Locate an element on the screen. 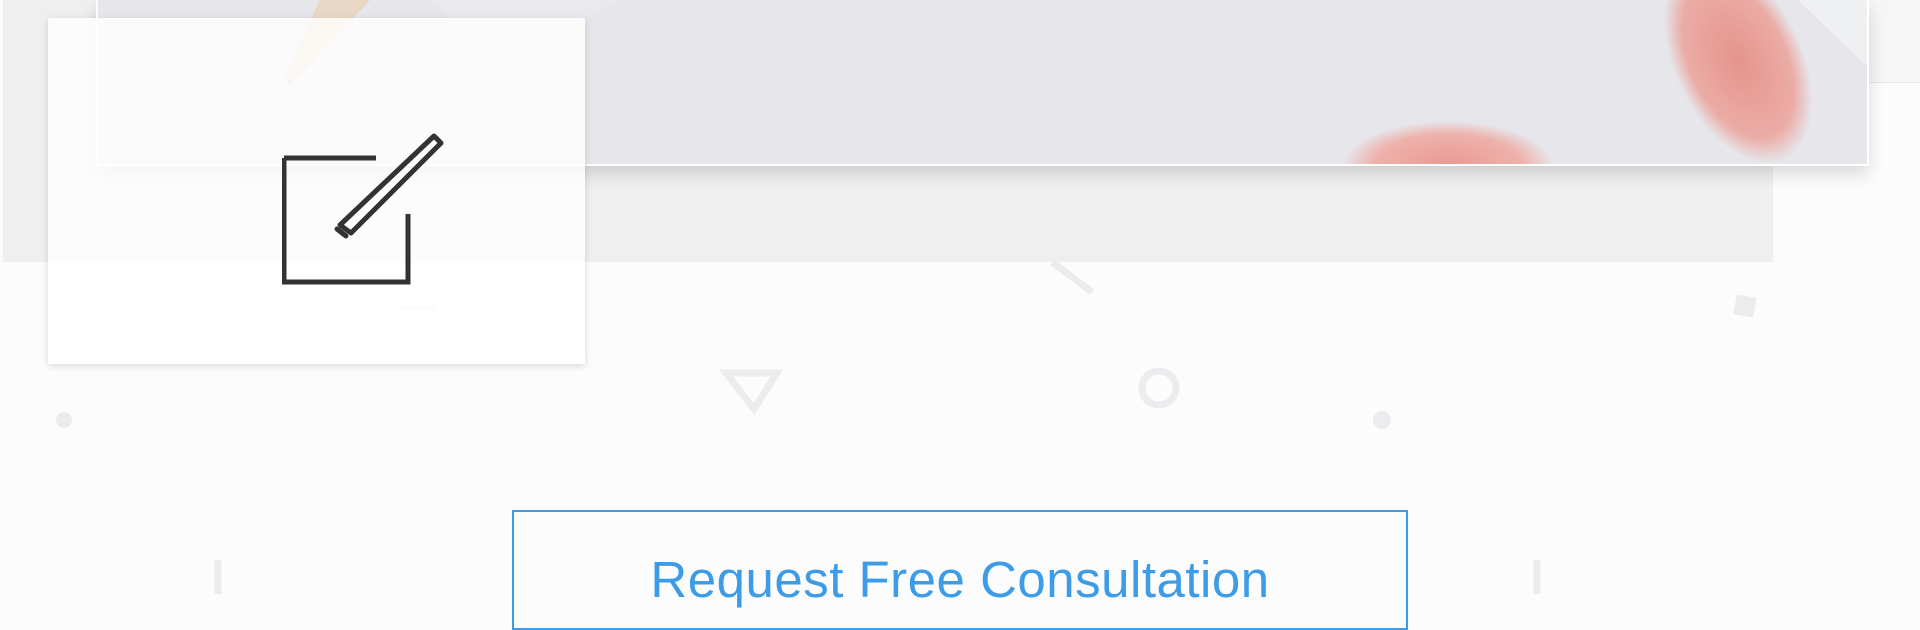 The width and height of the screenshot is (1920, 630). triangle-shape is located at coordinates (751, 392).